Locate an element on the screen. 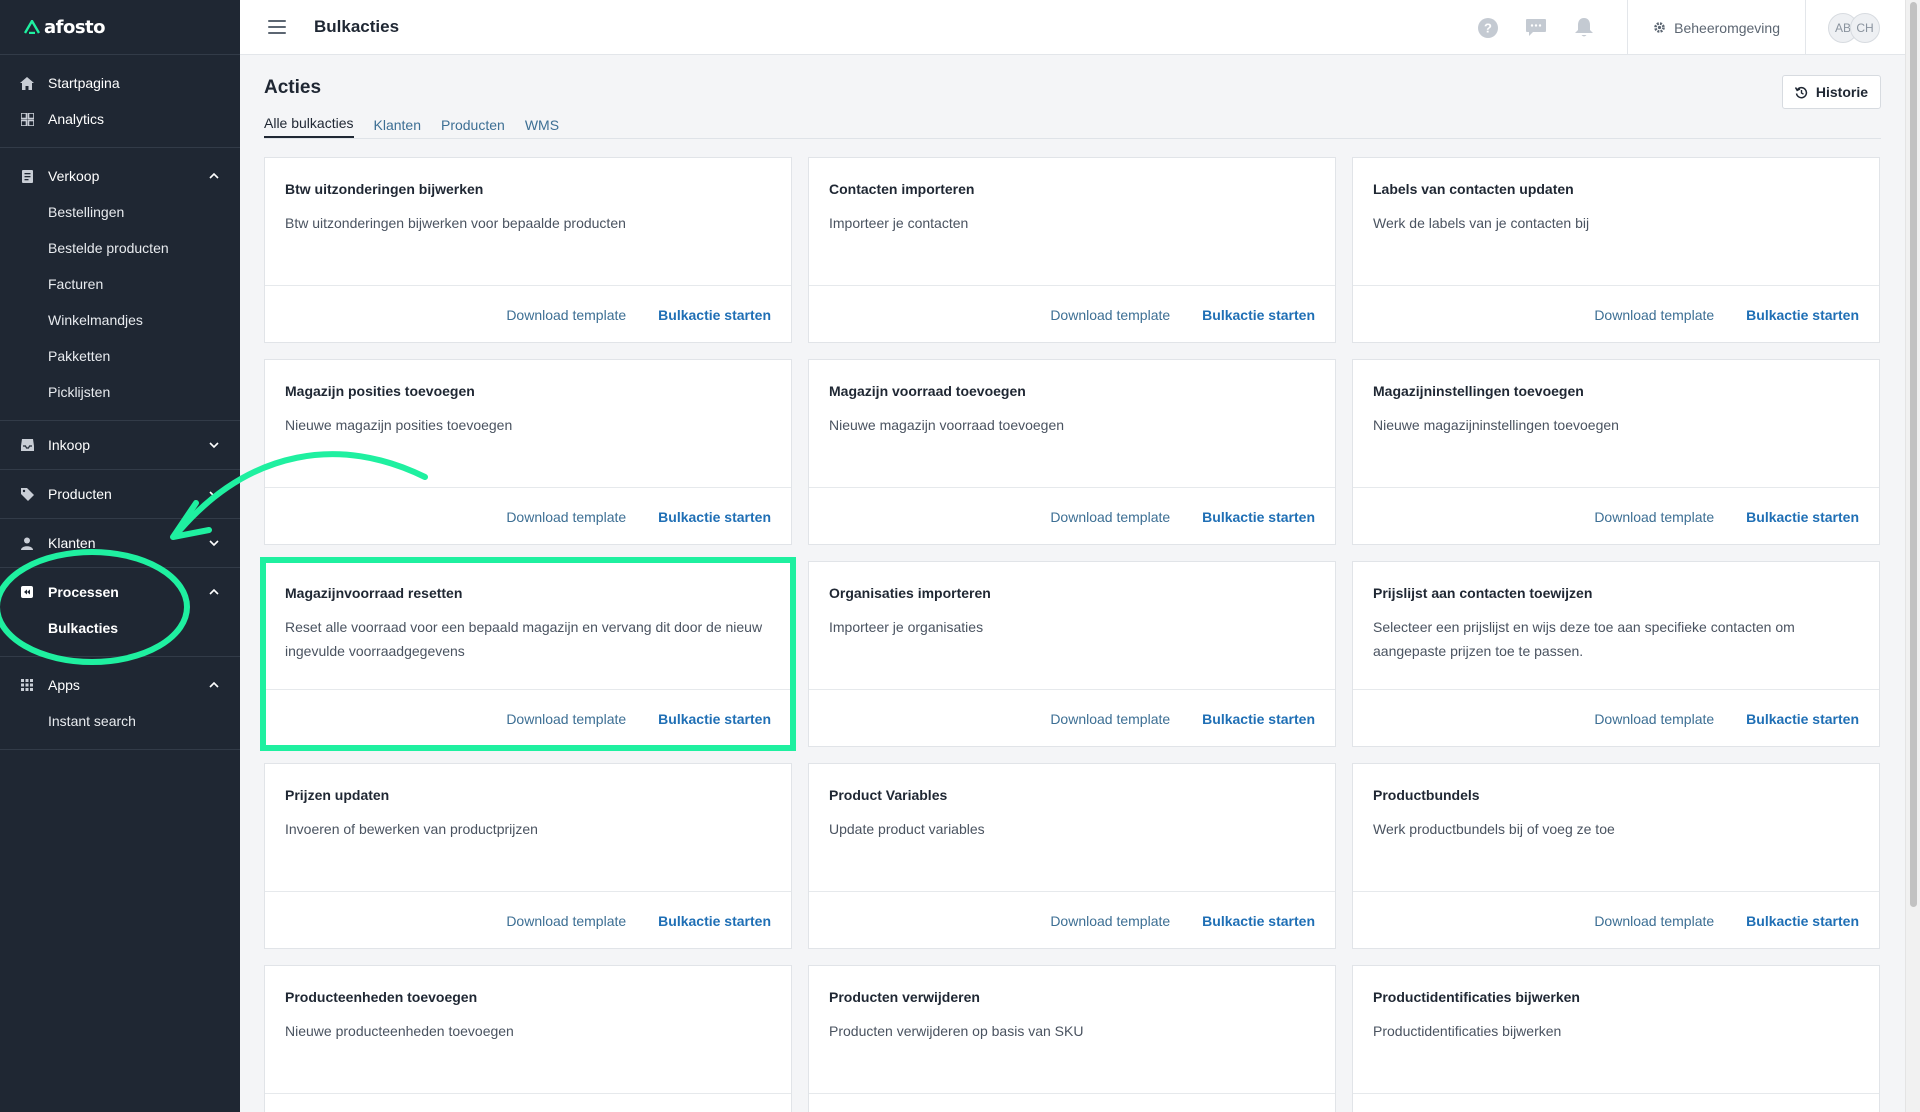 The width and height of the screenshot is (1920, 1112). avatar: CH is located at coordinates (1865, 27).